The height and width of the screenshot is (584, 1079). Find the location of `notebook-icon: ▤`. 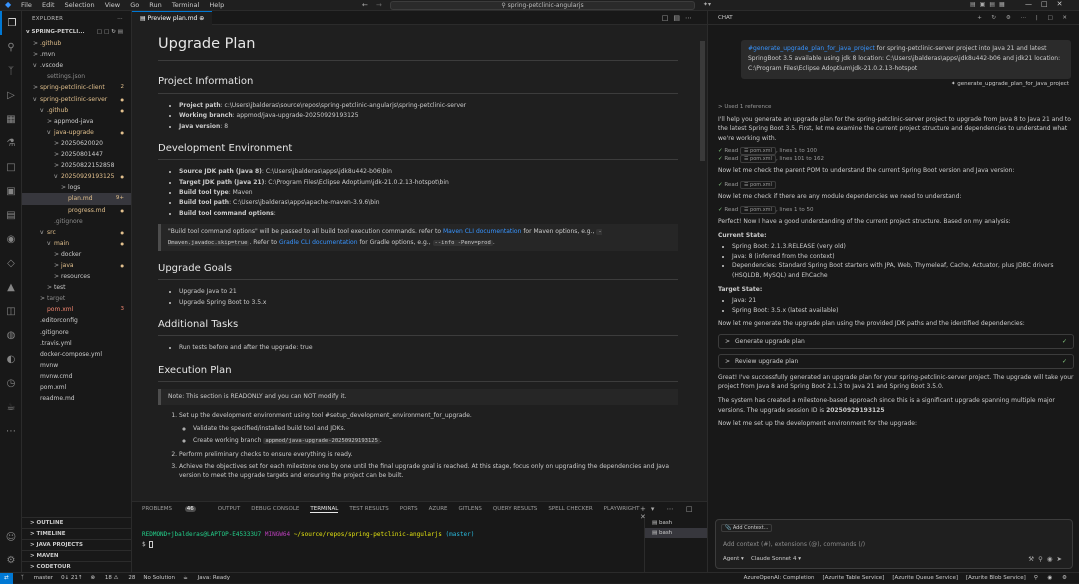

notebook-icon: ▤ is located at coordinates (11, 215).